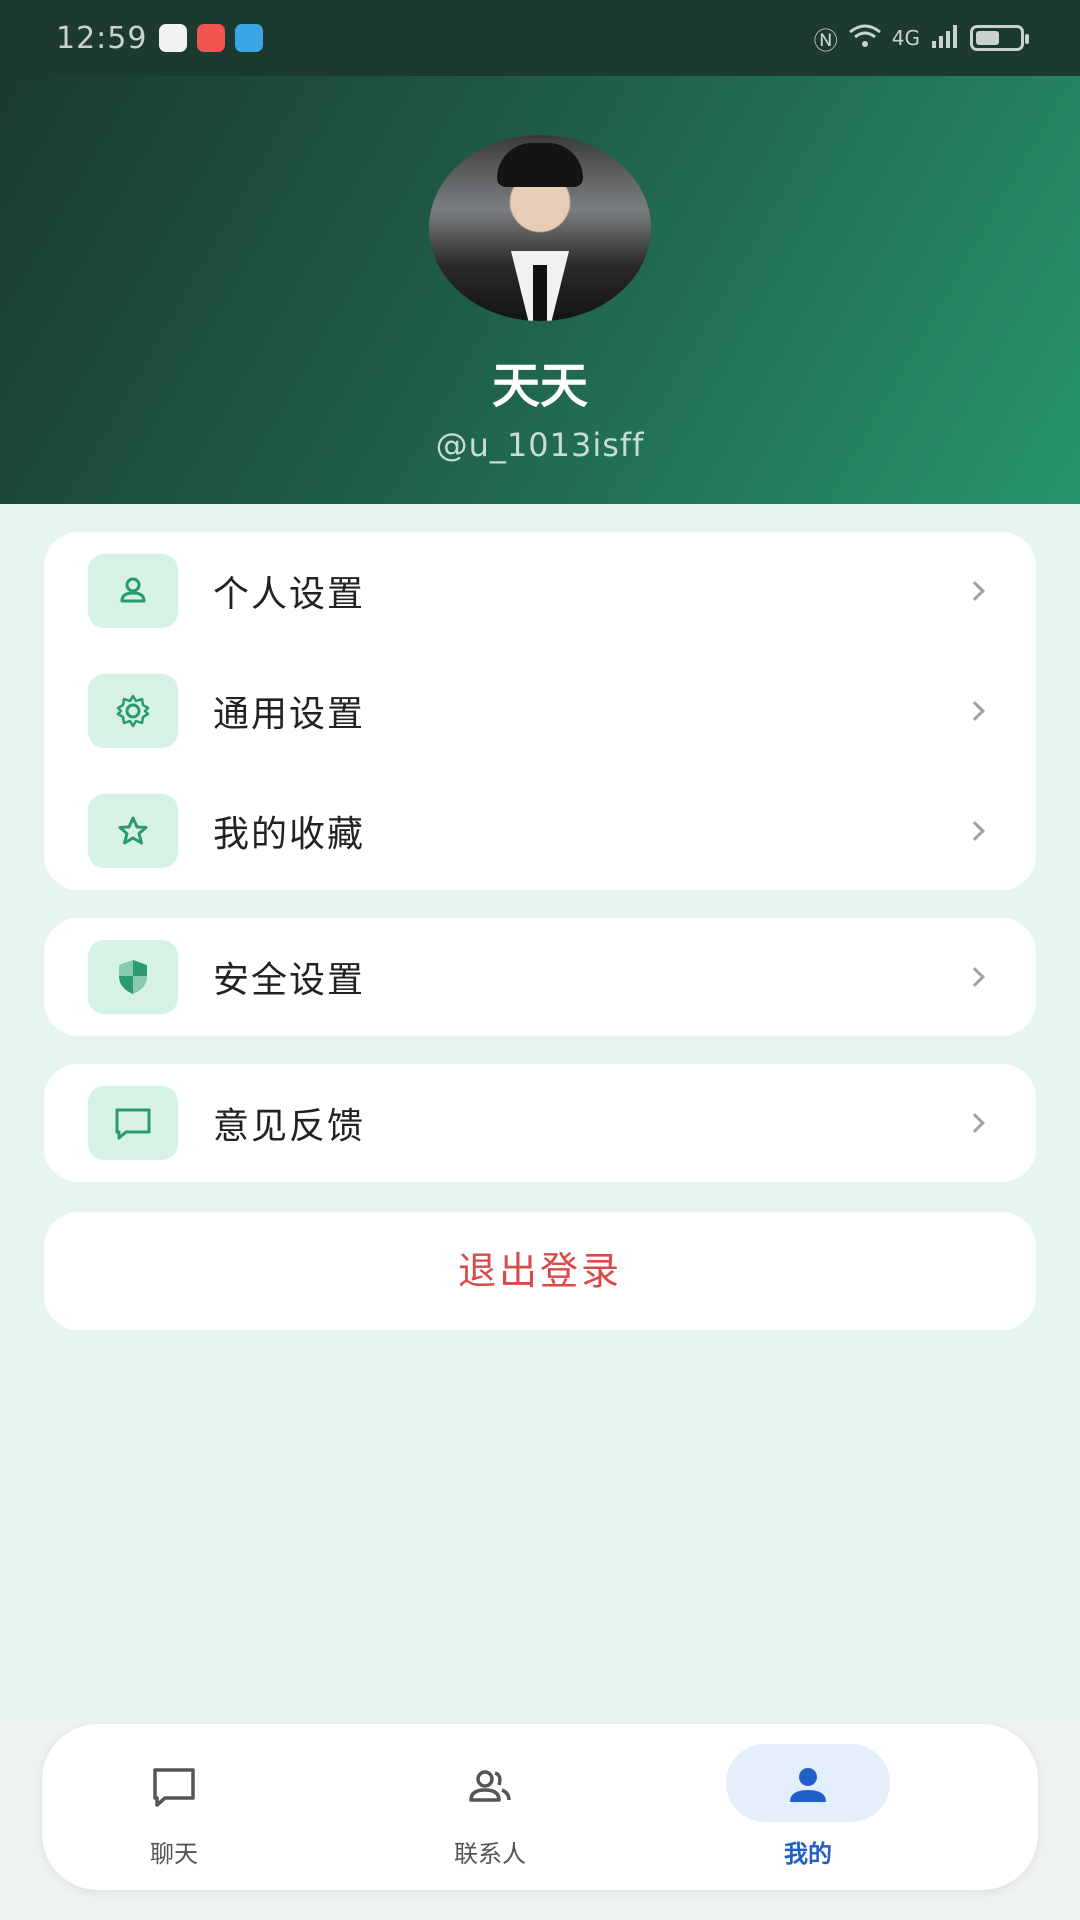 This screenshot has height=1920, width=1080. What do you see at coordinates (808, 1854) in the screenshot?
I see `nav-tab-label: 我的` at bounding box center [808, 1854].